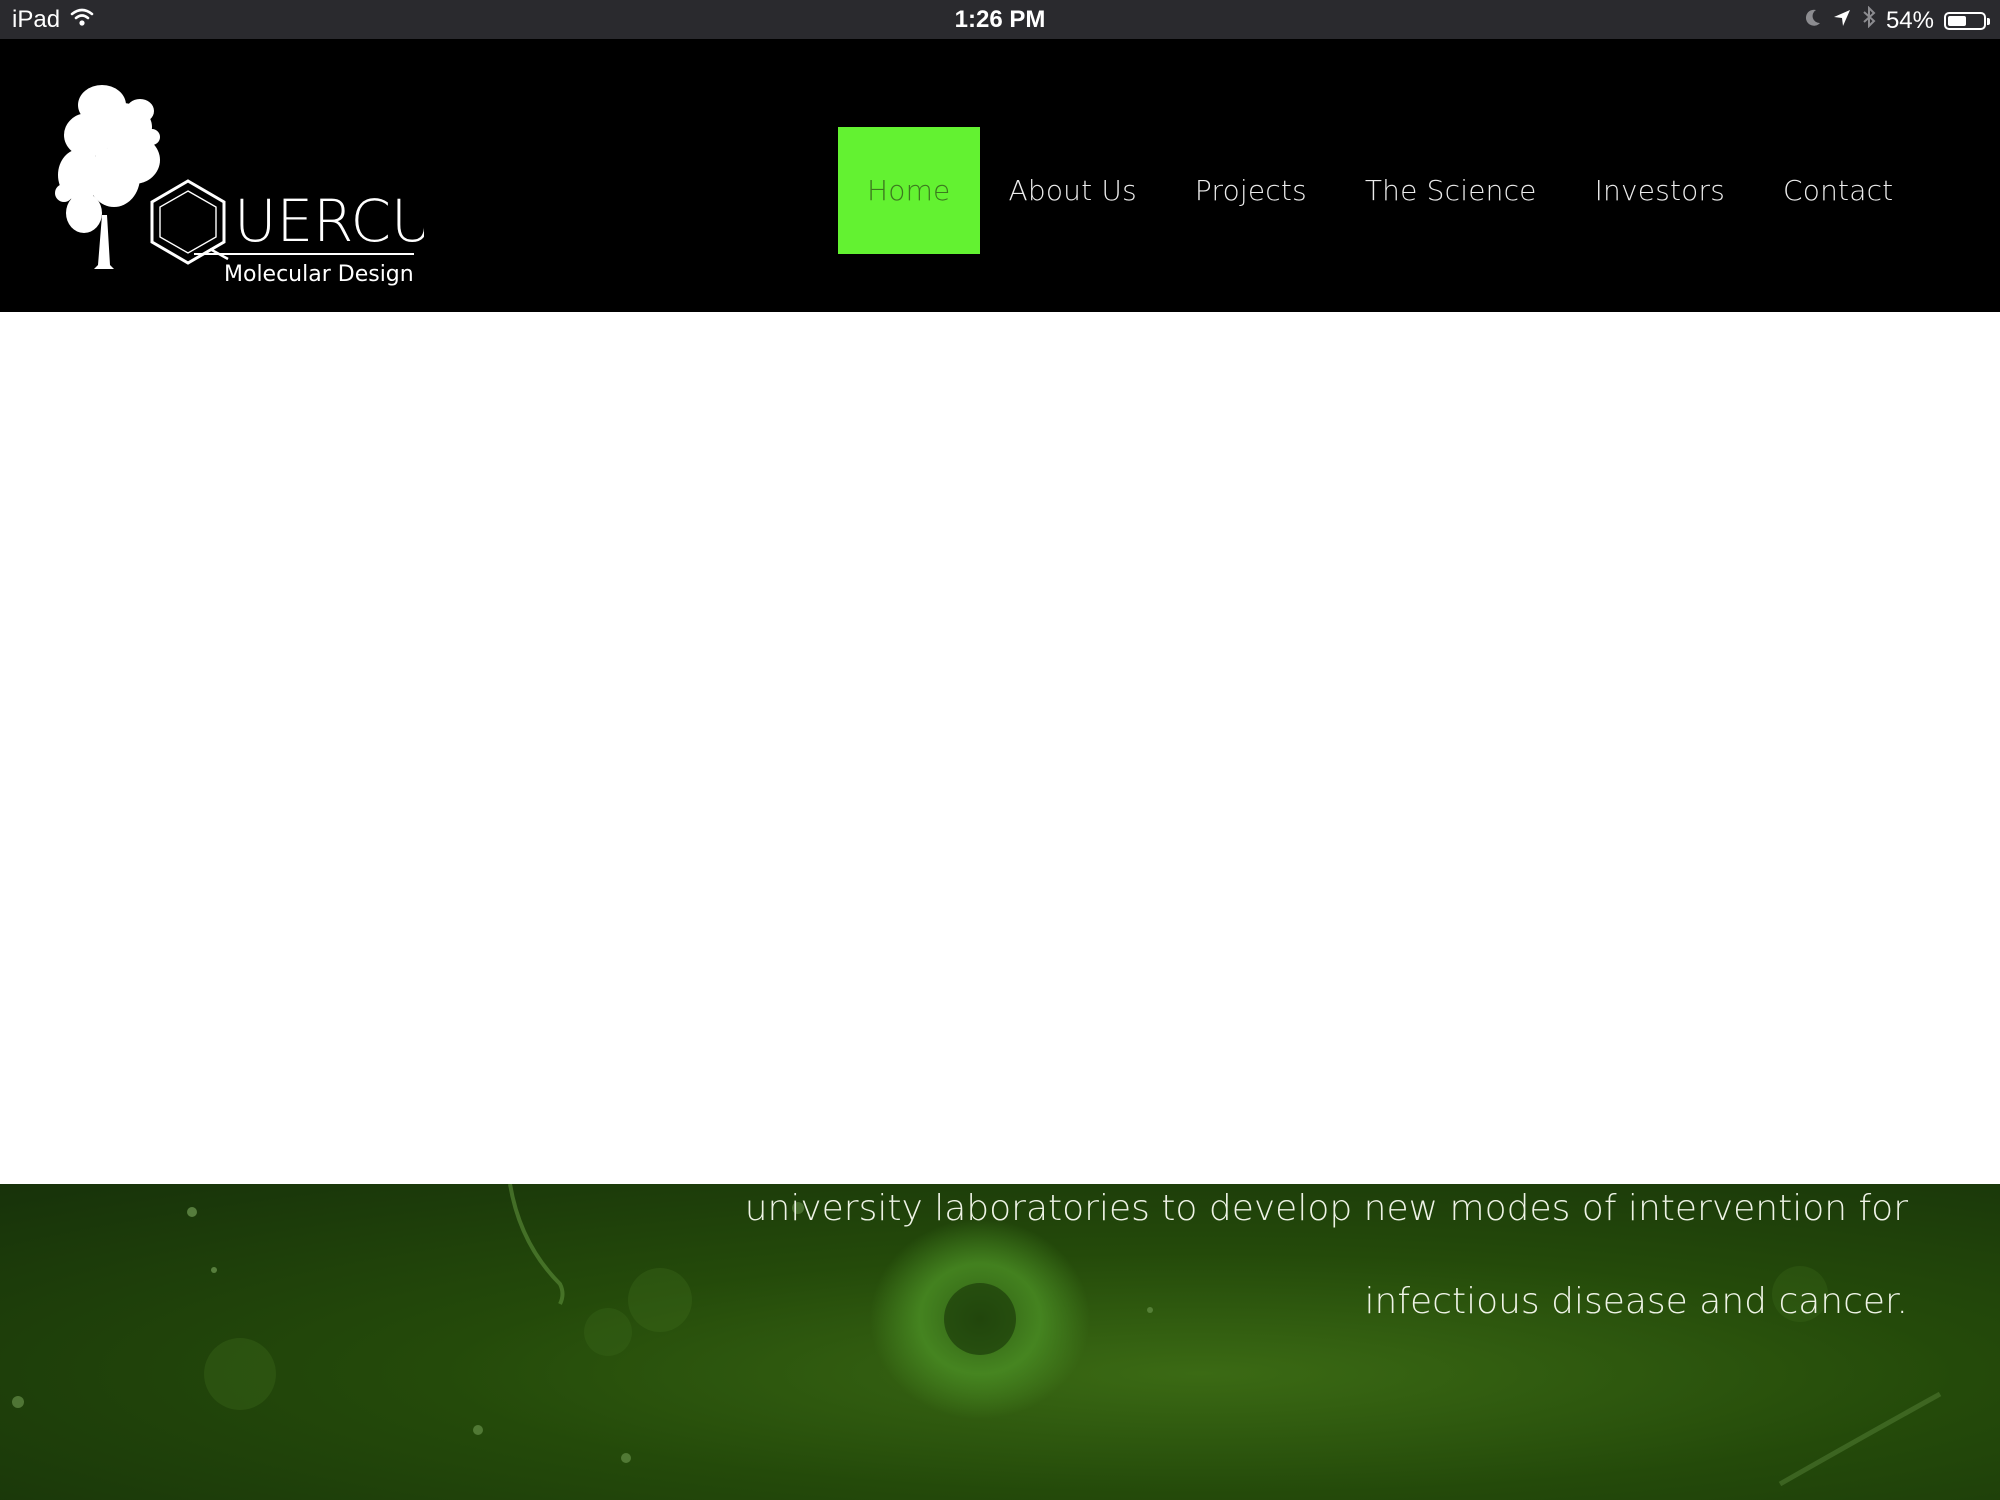 Image resolution: width=2000 pixels, height=1500 pixels. I want to click on quercus-logo: UERCUS Molecular Design, so click(257, 185).